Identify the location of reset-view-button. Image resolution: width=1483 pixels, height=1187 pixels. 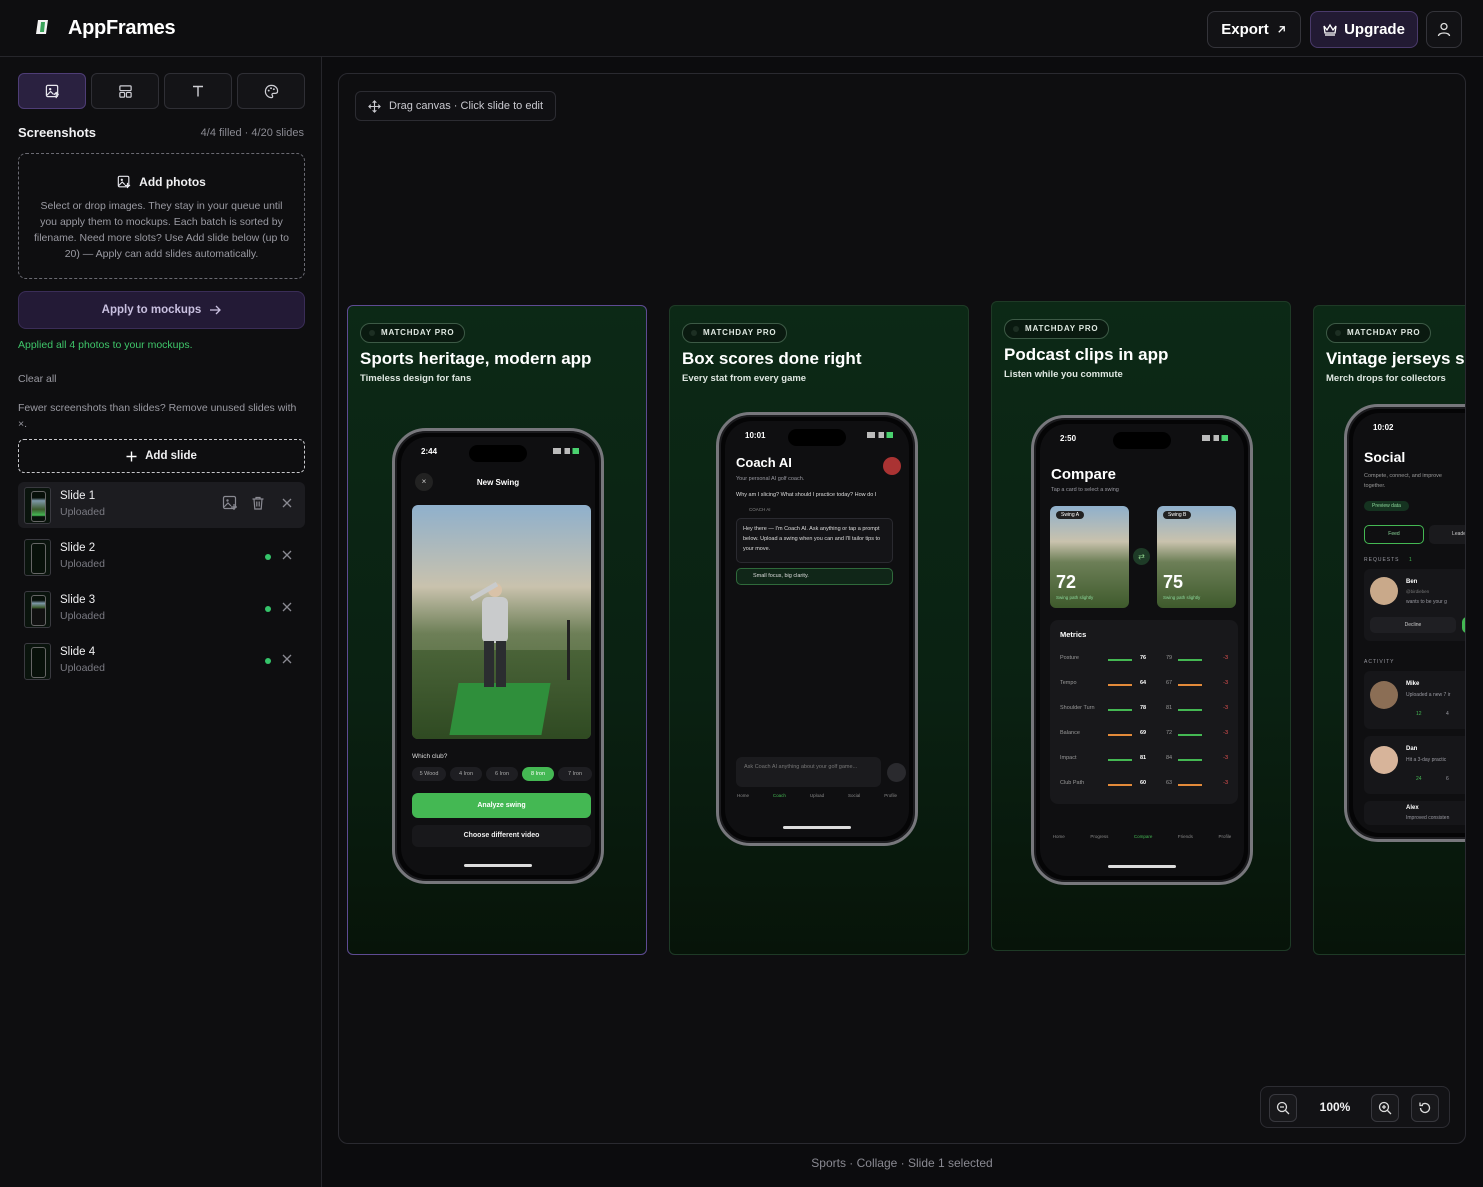
(1425, 1108).